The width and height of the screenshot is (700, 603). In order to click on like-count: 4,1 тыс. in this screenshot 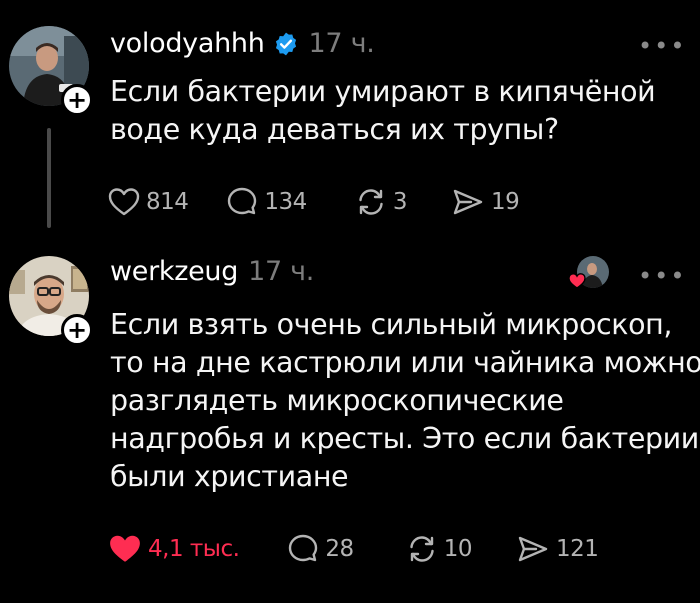, I will do `click(194, 549)`.